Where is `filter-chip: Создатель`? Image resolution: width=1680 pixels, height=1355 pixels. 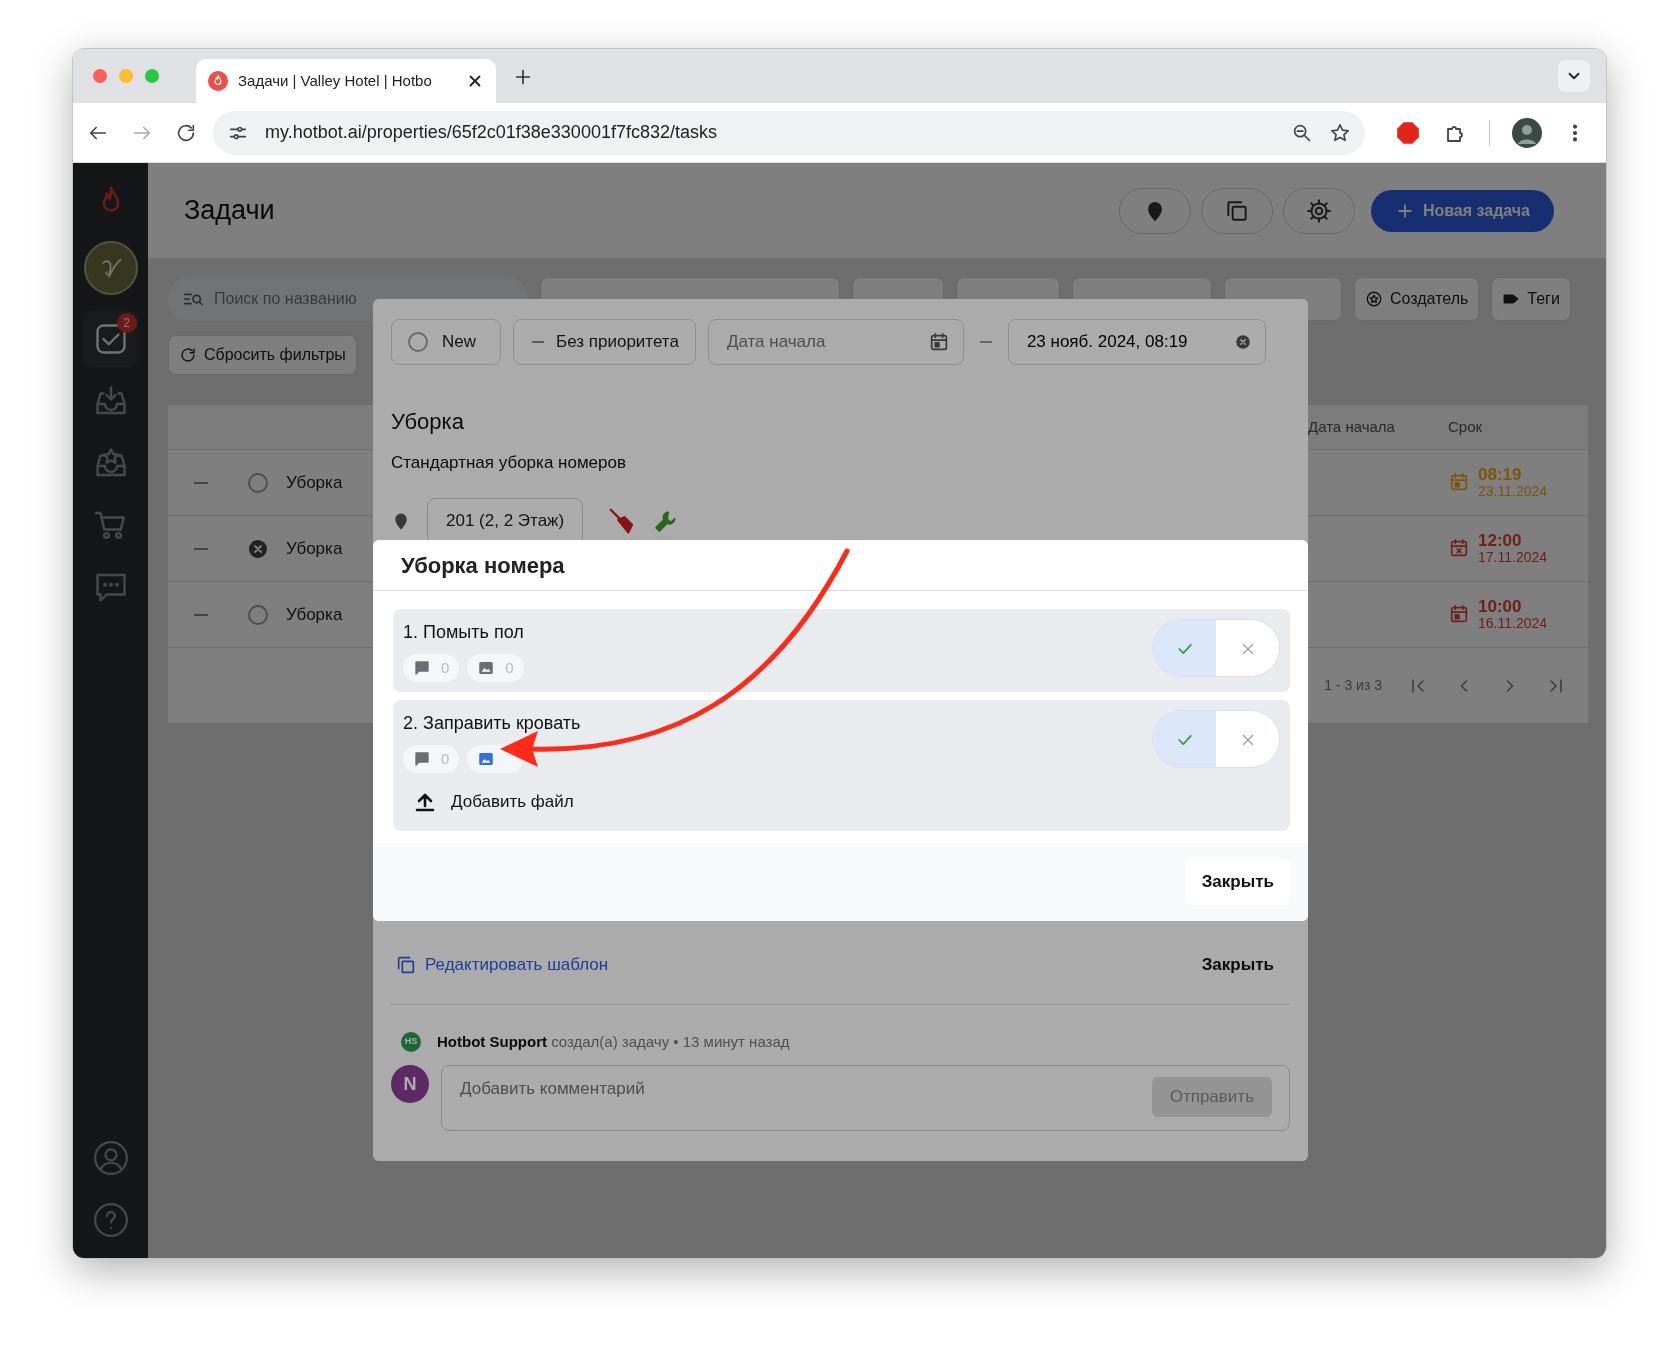
filter-chip: Создатель is located at coordinates (1417, 299).